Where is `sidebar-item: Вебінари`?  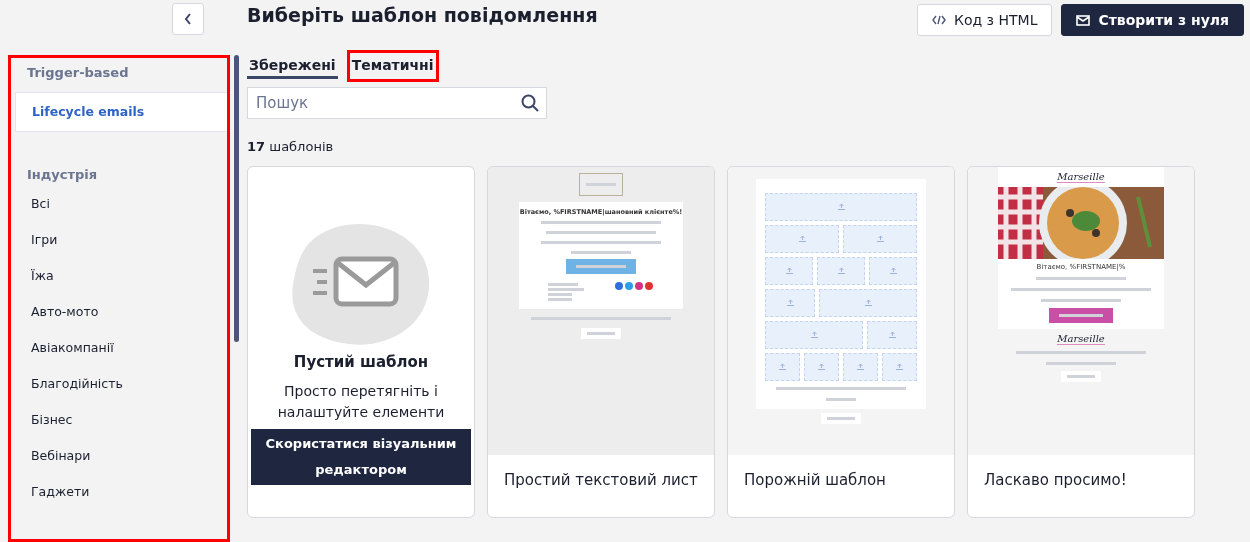 sidebar-item: Вебінари is located at coordinates (121, 456).